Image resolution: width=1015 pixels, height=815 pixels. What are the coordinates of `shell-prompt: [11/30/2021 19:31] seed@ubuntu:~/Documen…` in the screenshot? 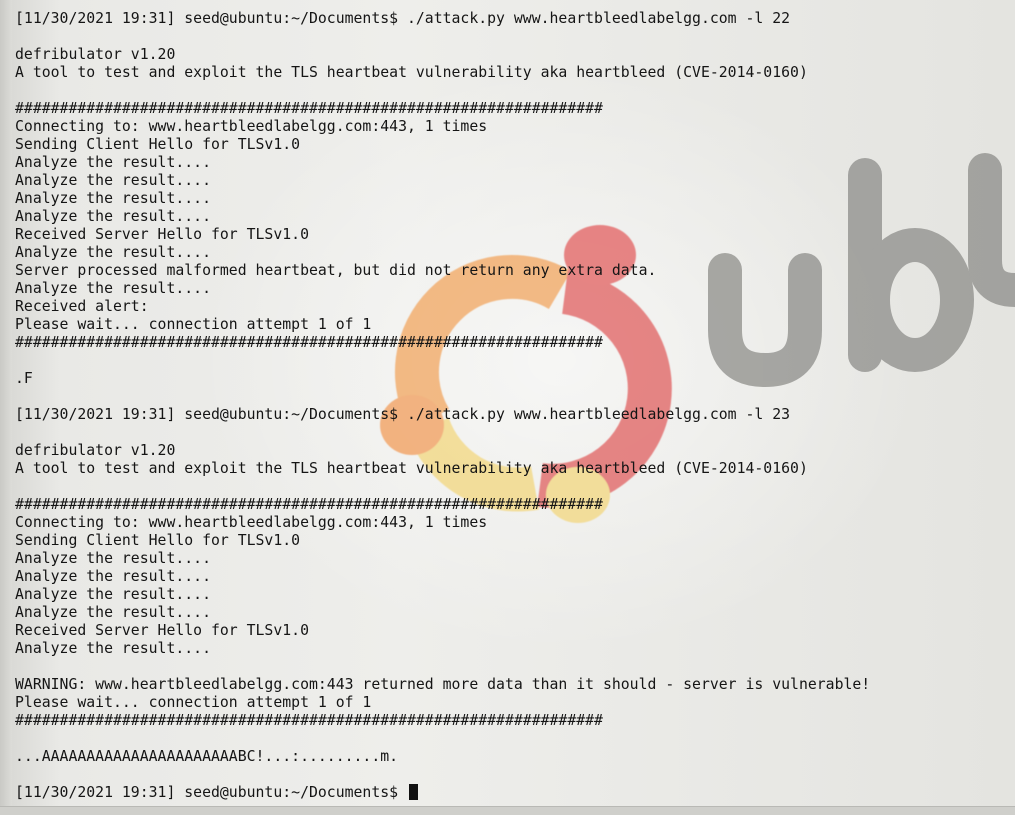 It's located at (211, 792).